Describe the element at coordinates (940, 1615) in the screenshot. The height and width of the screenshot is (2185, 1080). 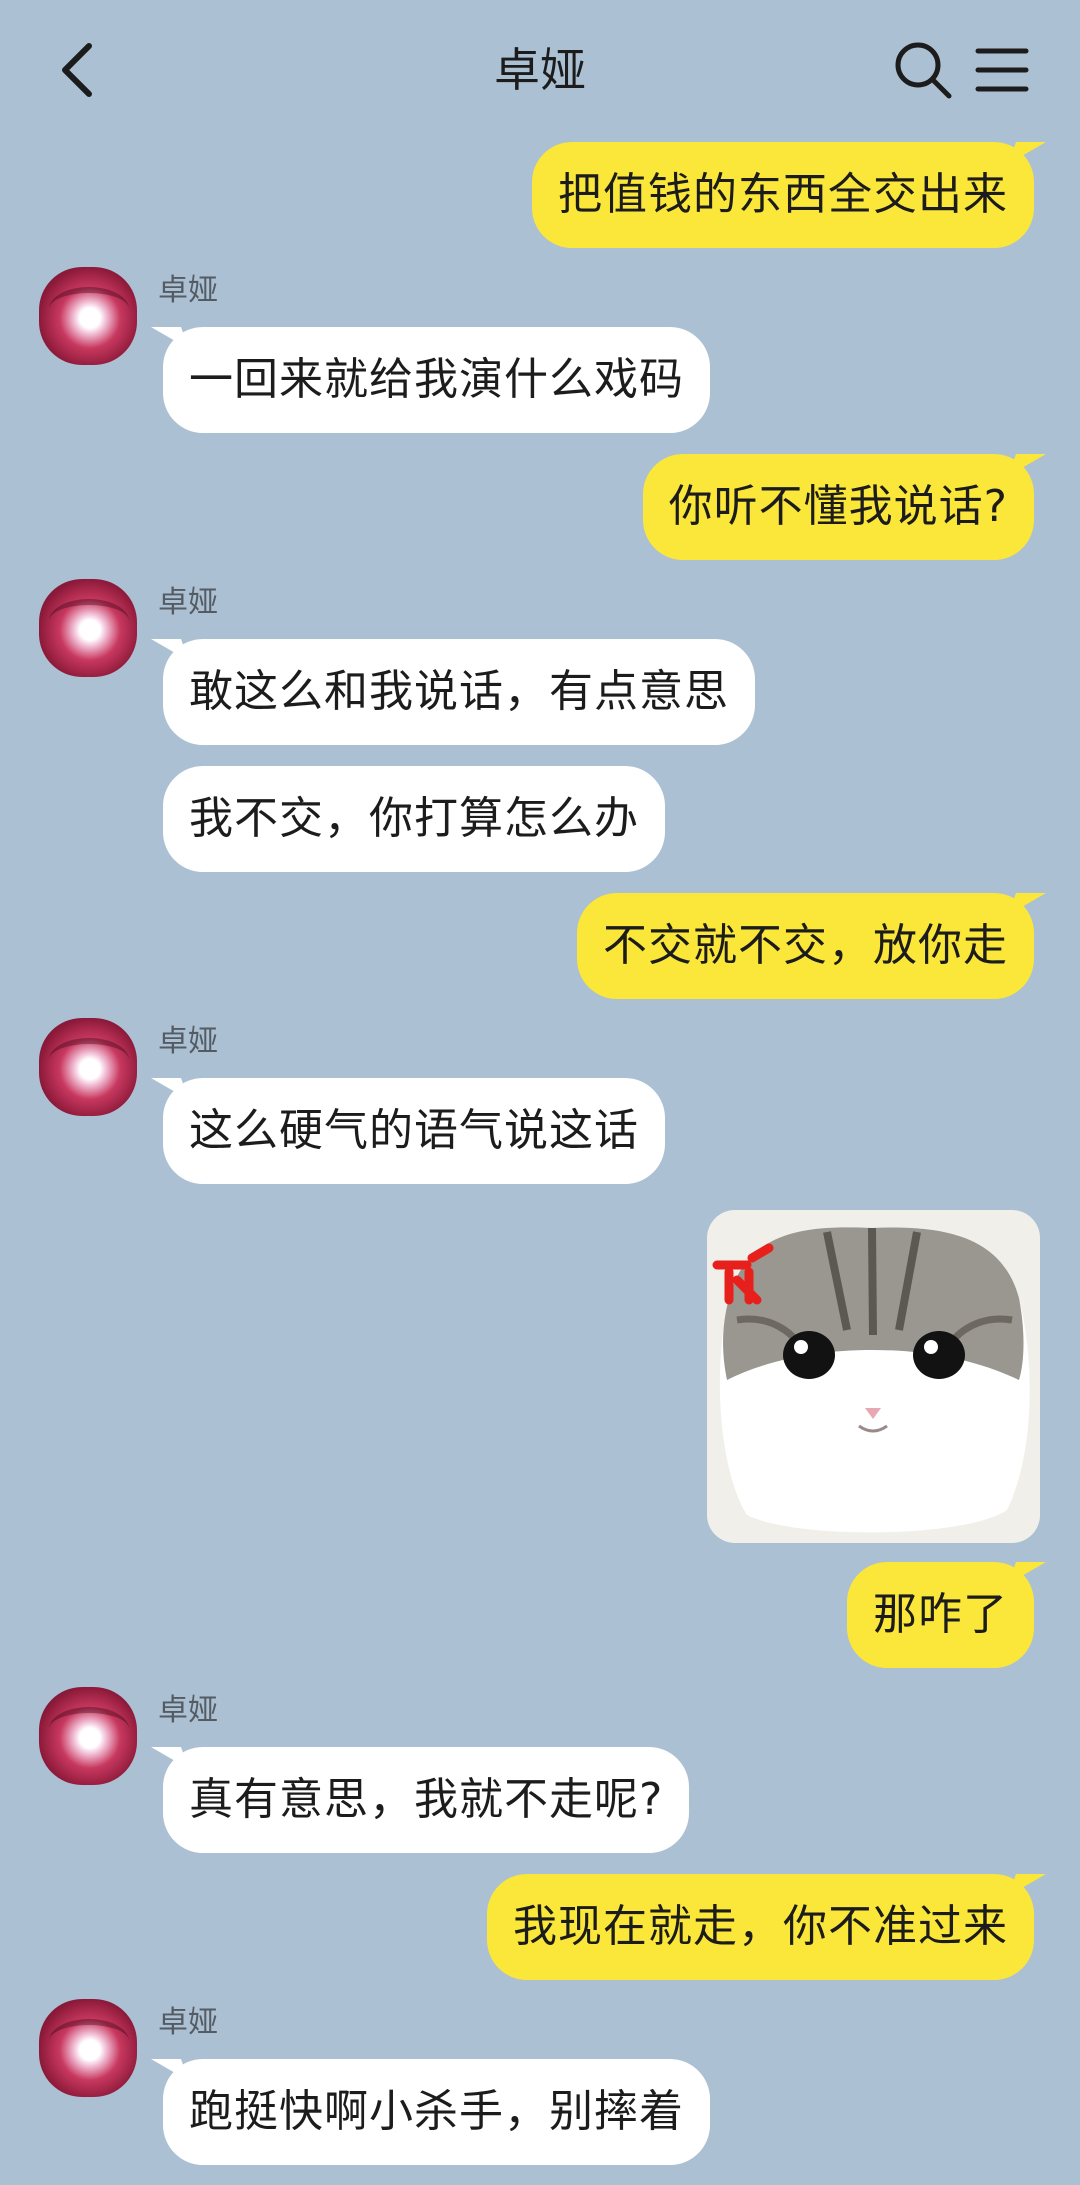
I see `outgoing-message-bubble: 那咋了` at that location.